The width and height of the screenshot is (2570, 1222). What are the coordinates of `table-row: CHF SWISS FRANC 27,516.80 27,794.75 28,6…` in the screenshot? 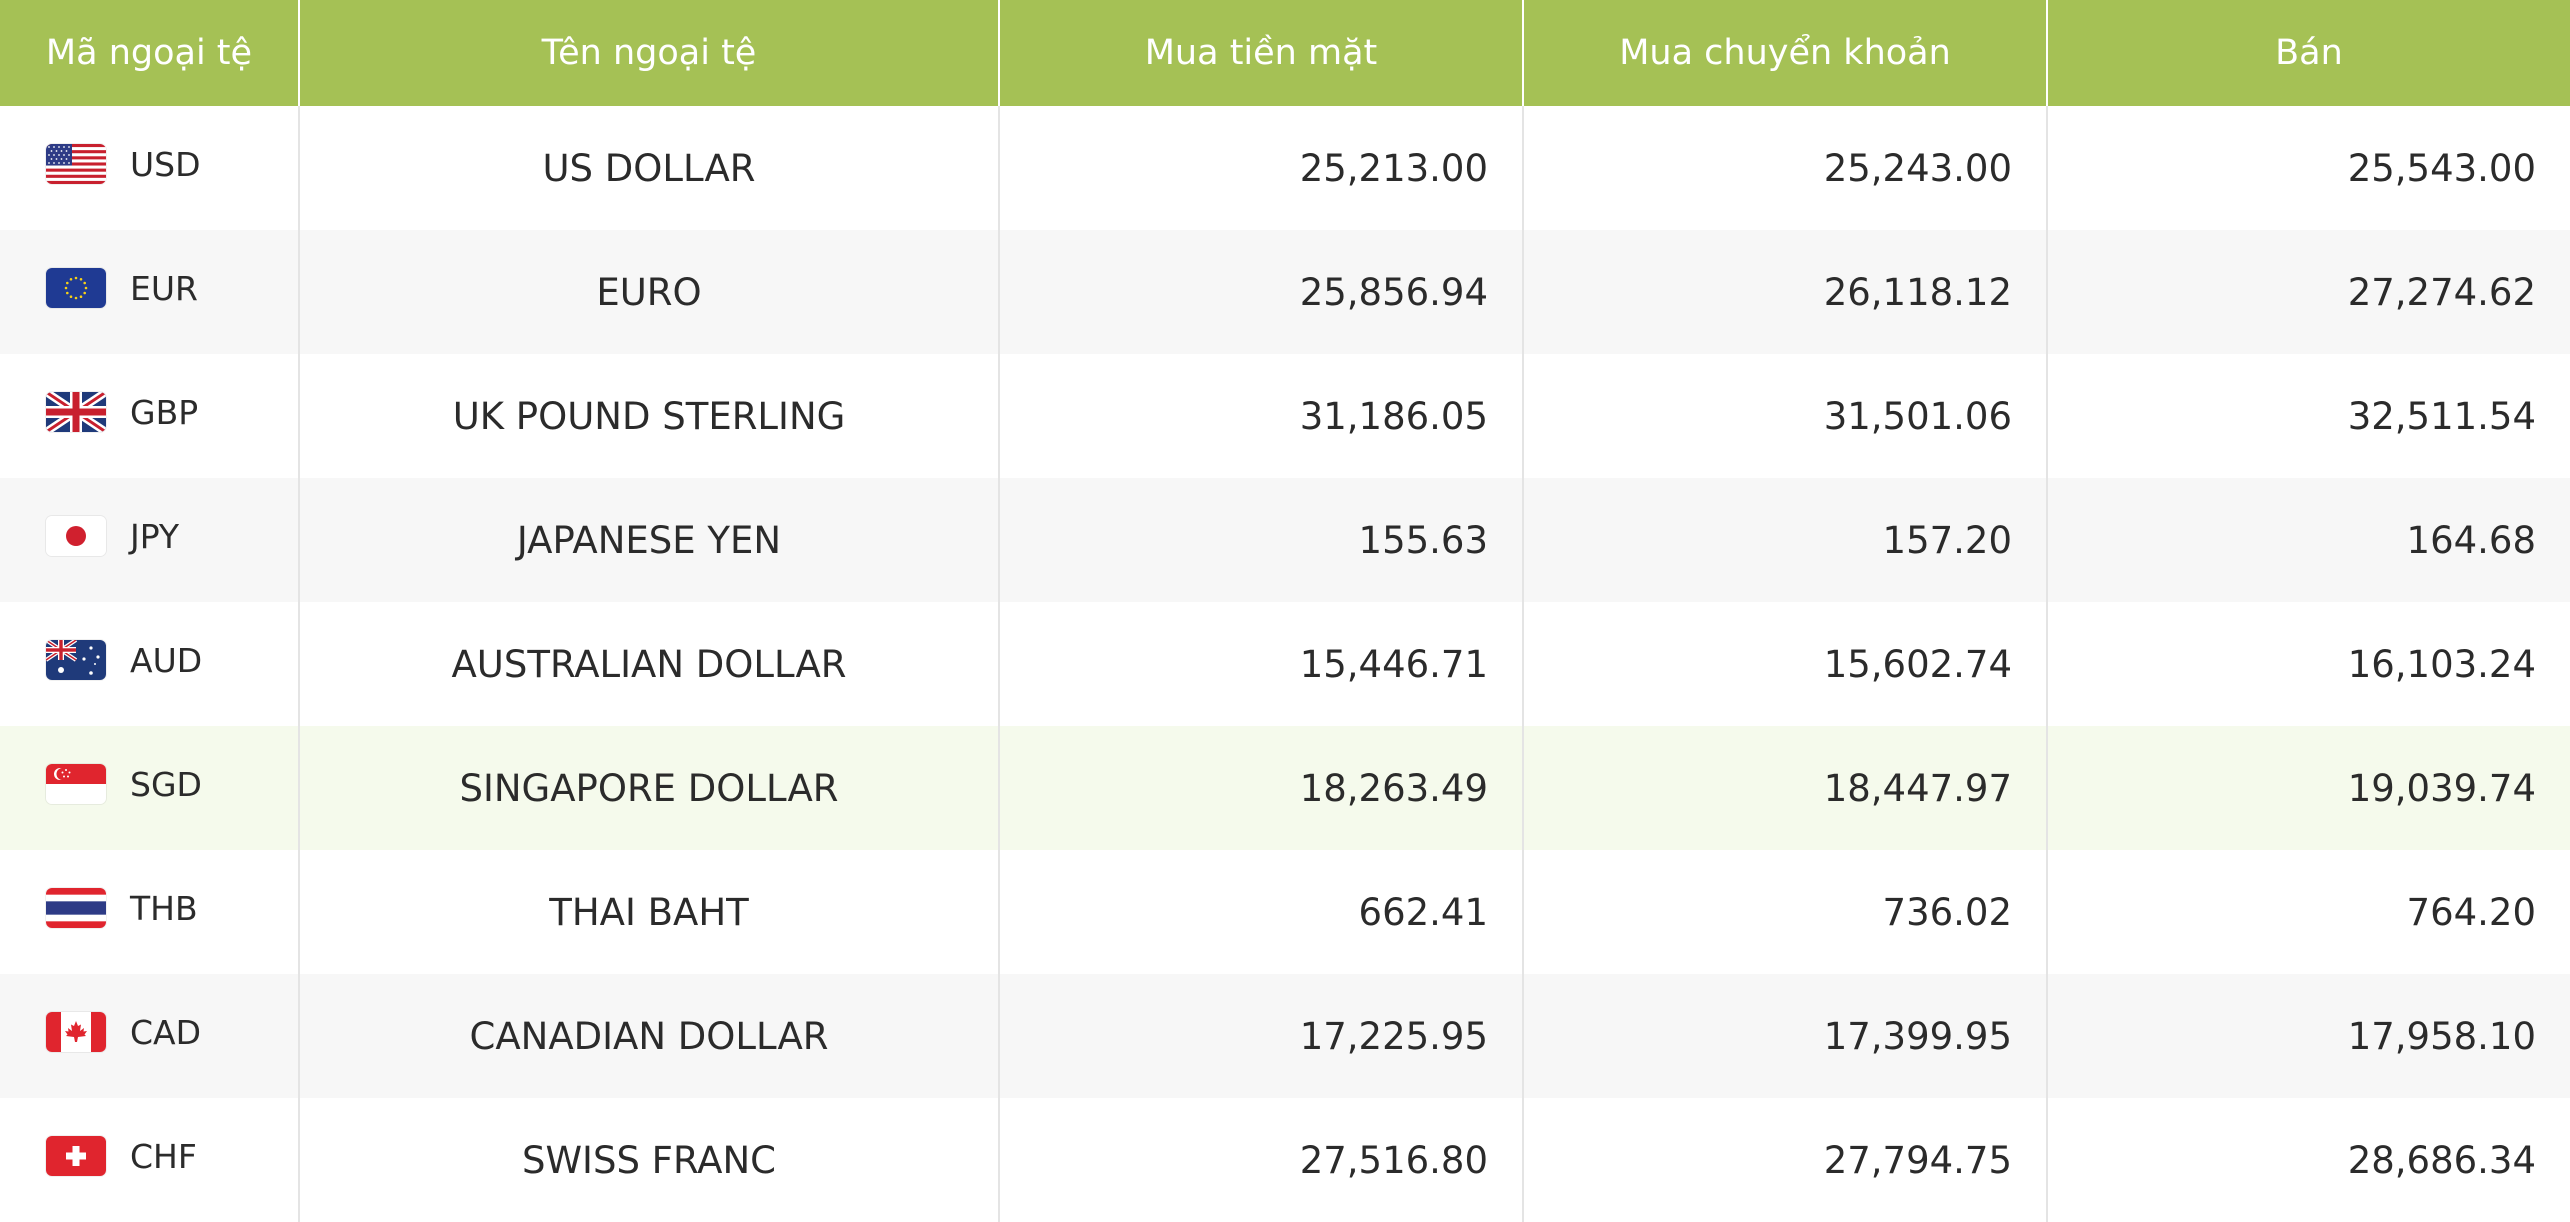 It's located at (1285, 1160).